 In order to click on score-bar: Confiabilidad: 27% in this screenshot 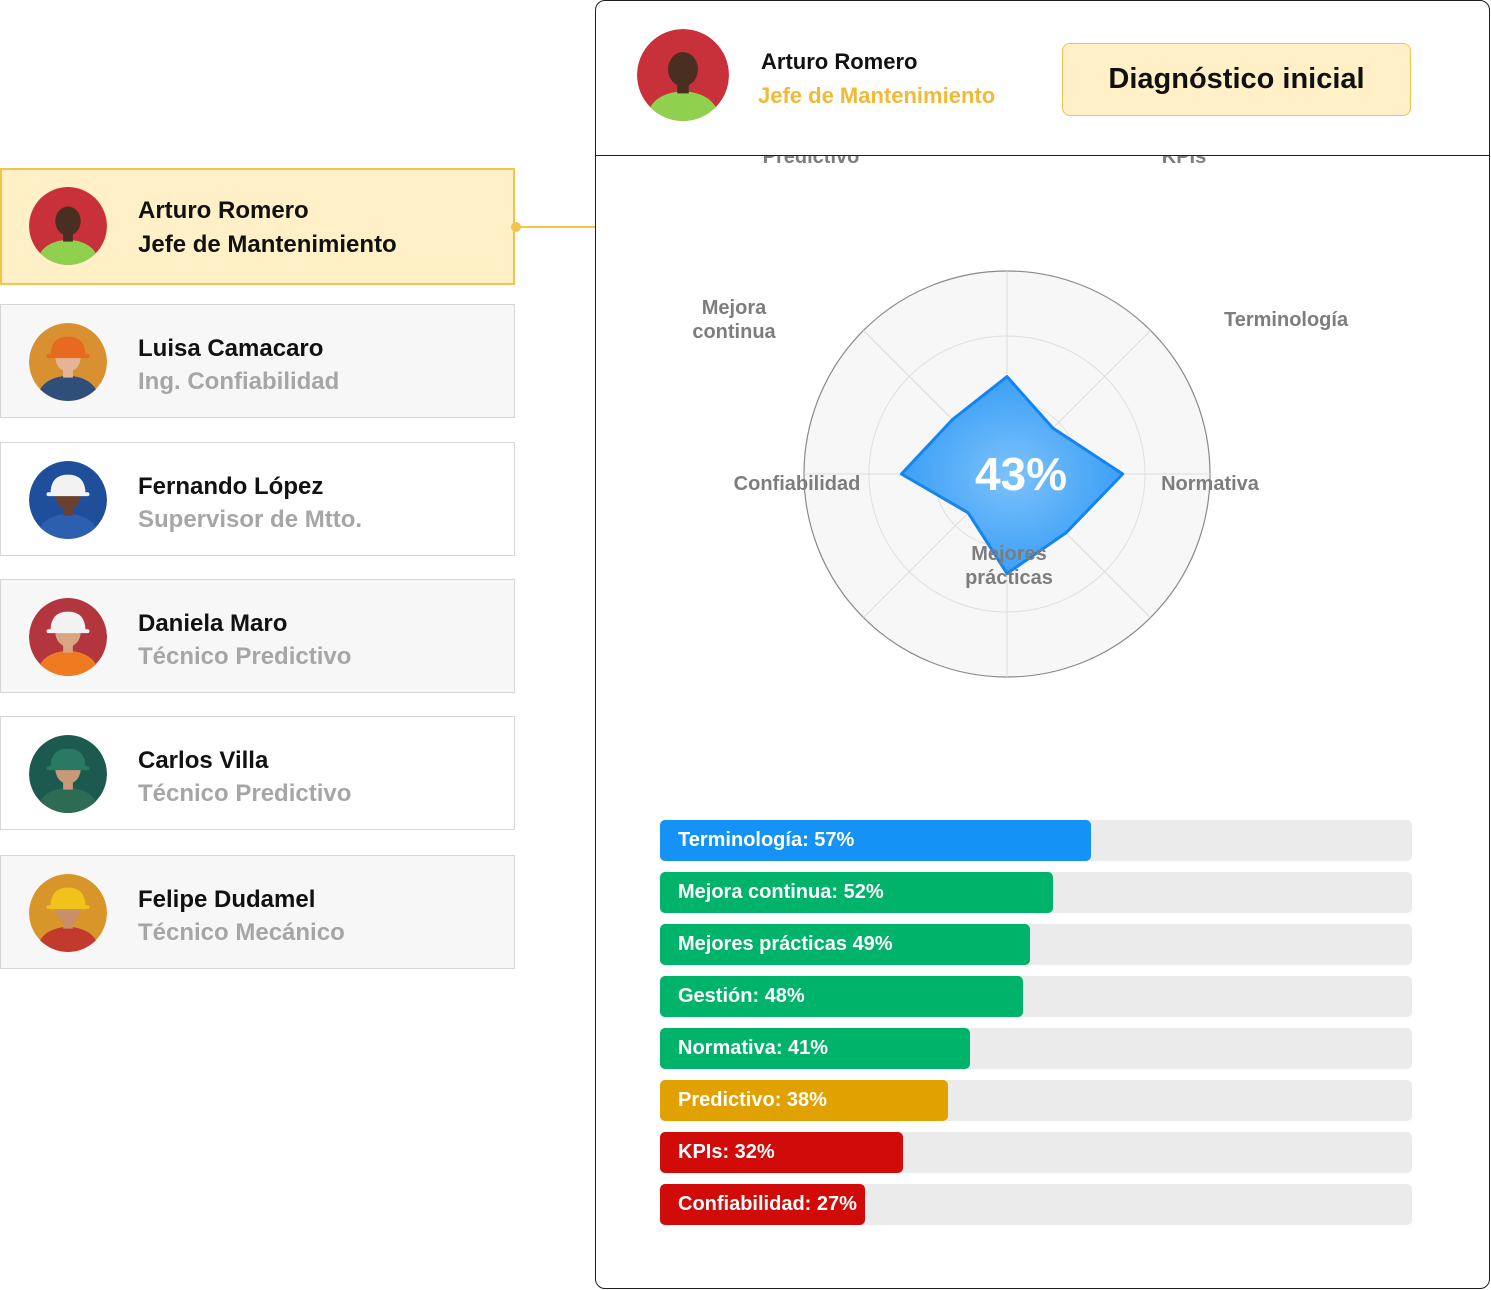, I will do `click(1036, 1204)`.